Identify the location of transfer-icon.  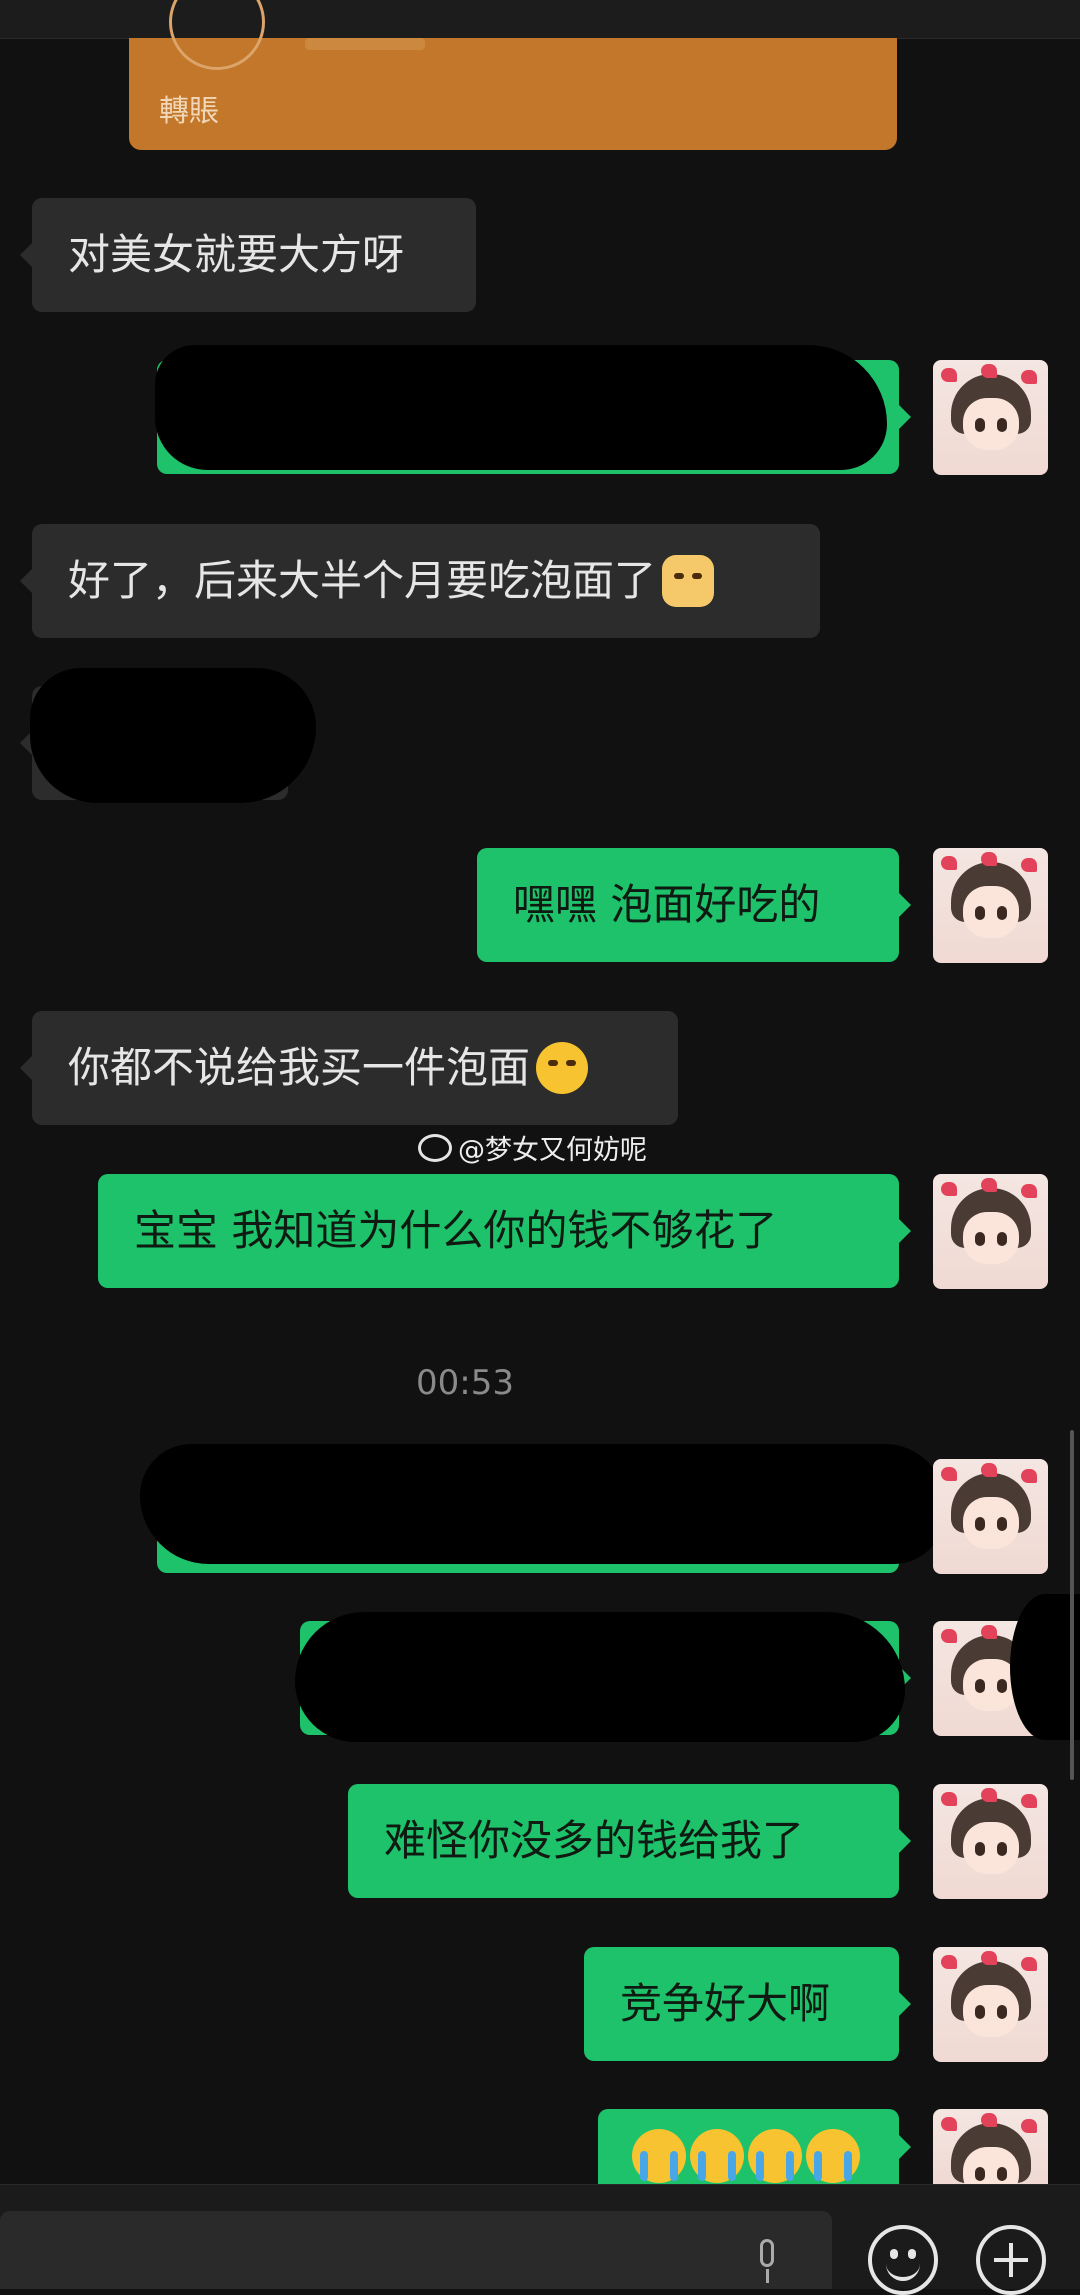
(217, 35).